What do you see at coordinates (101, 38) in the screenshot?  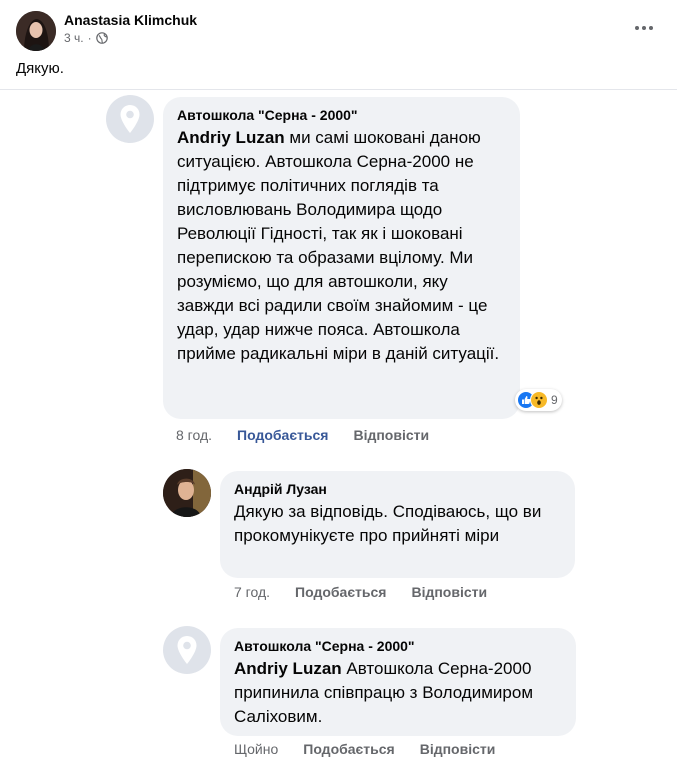 I see `globe-icon` at bounding box center [101, 38].